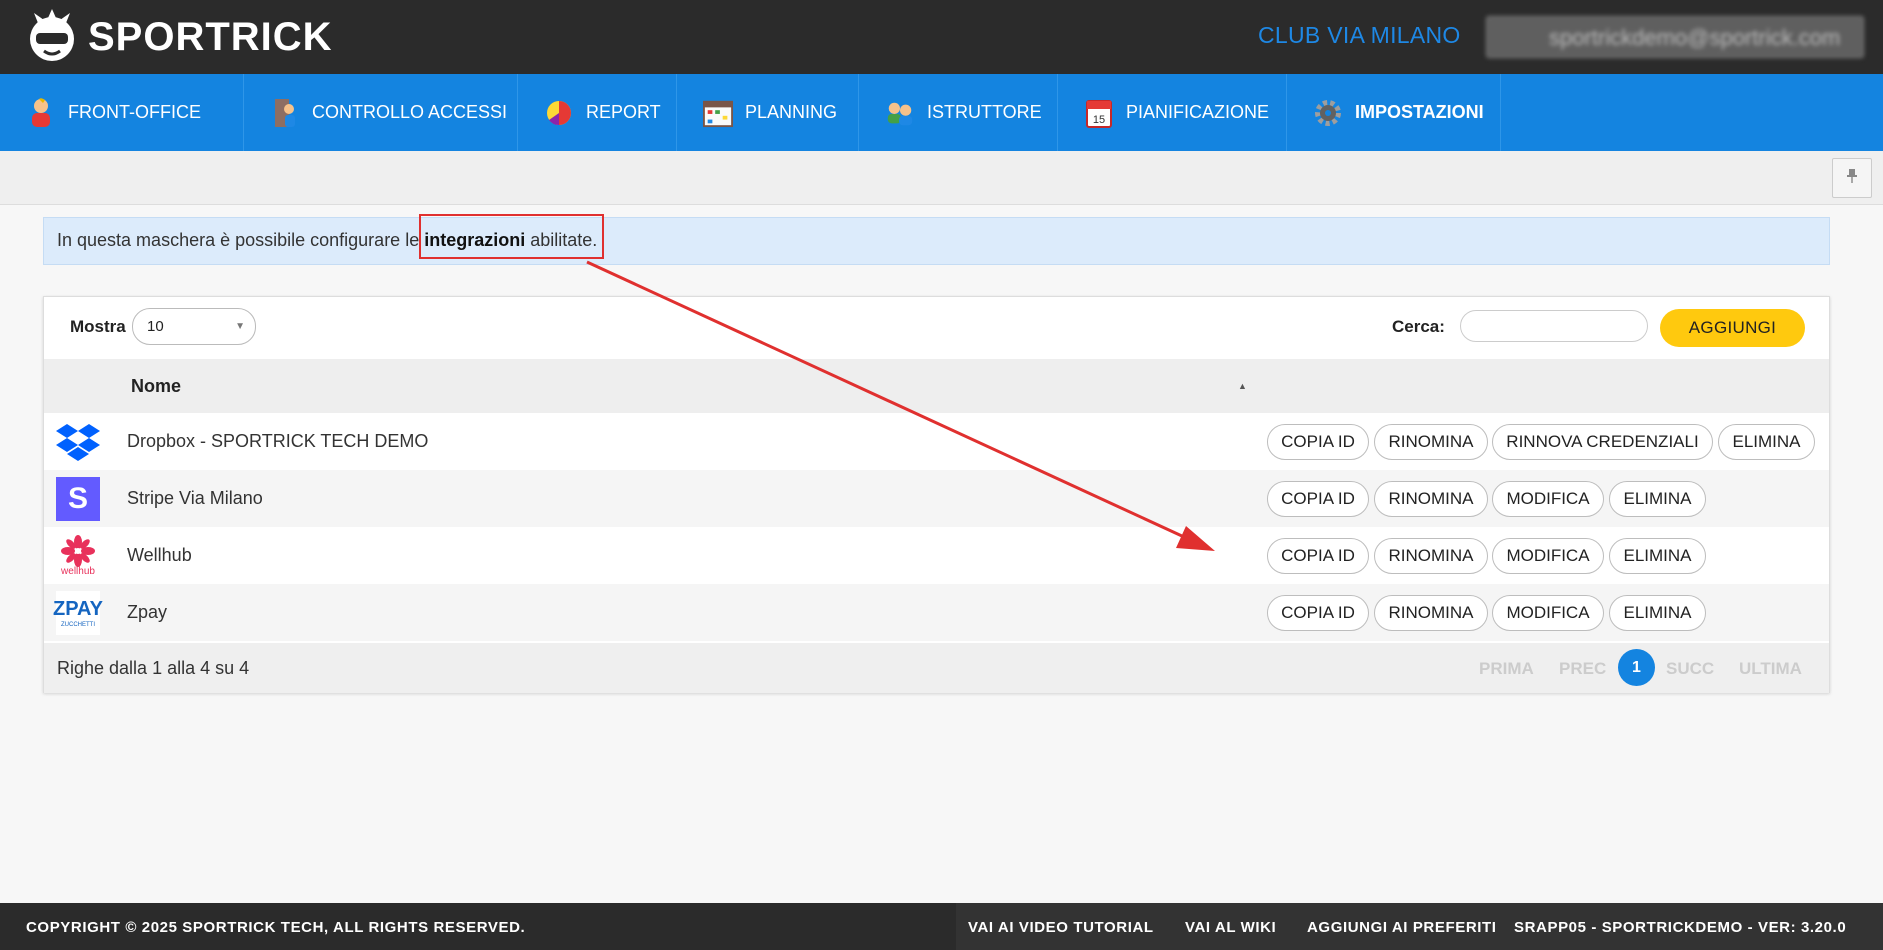  What do you see at coordinates (1732, 328) in the screenshot?
I see `add-button: AGGIUNGI` at bounding box center [1732, 328].